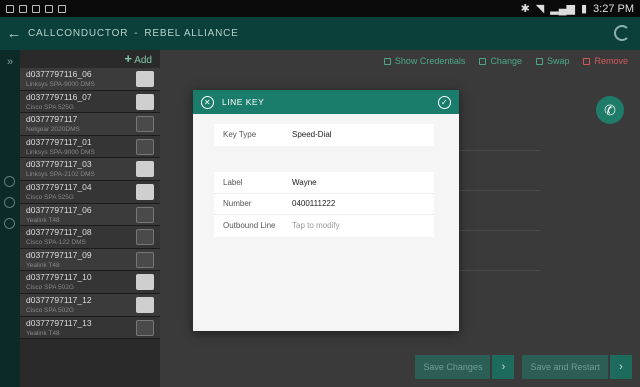 The height and width of the screenshot is (387, 640). Describe the element at coordinates (506, 61) in the screenshot. I see `change-label: Change` at that location.